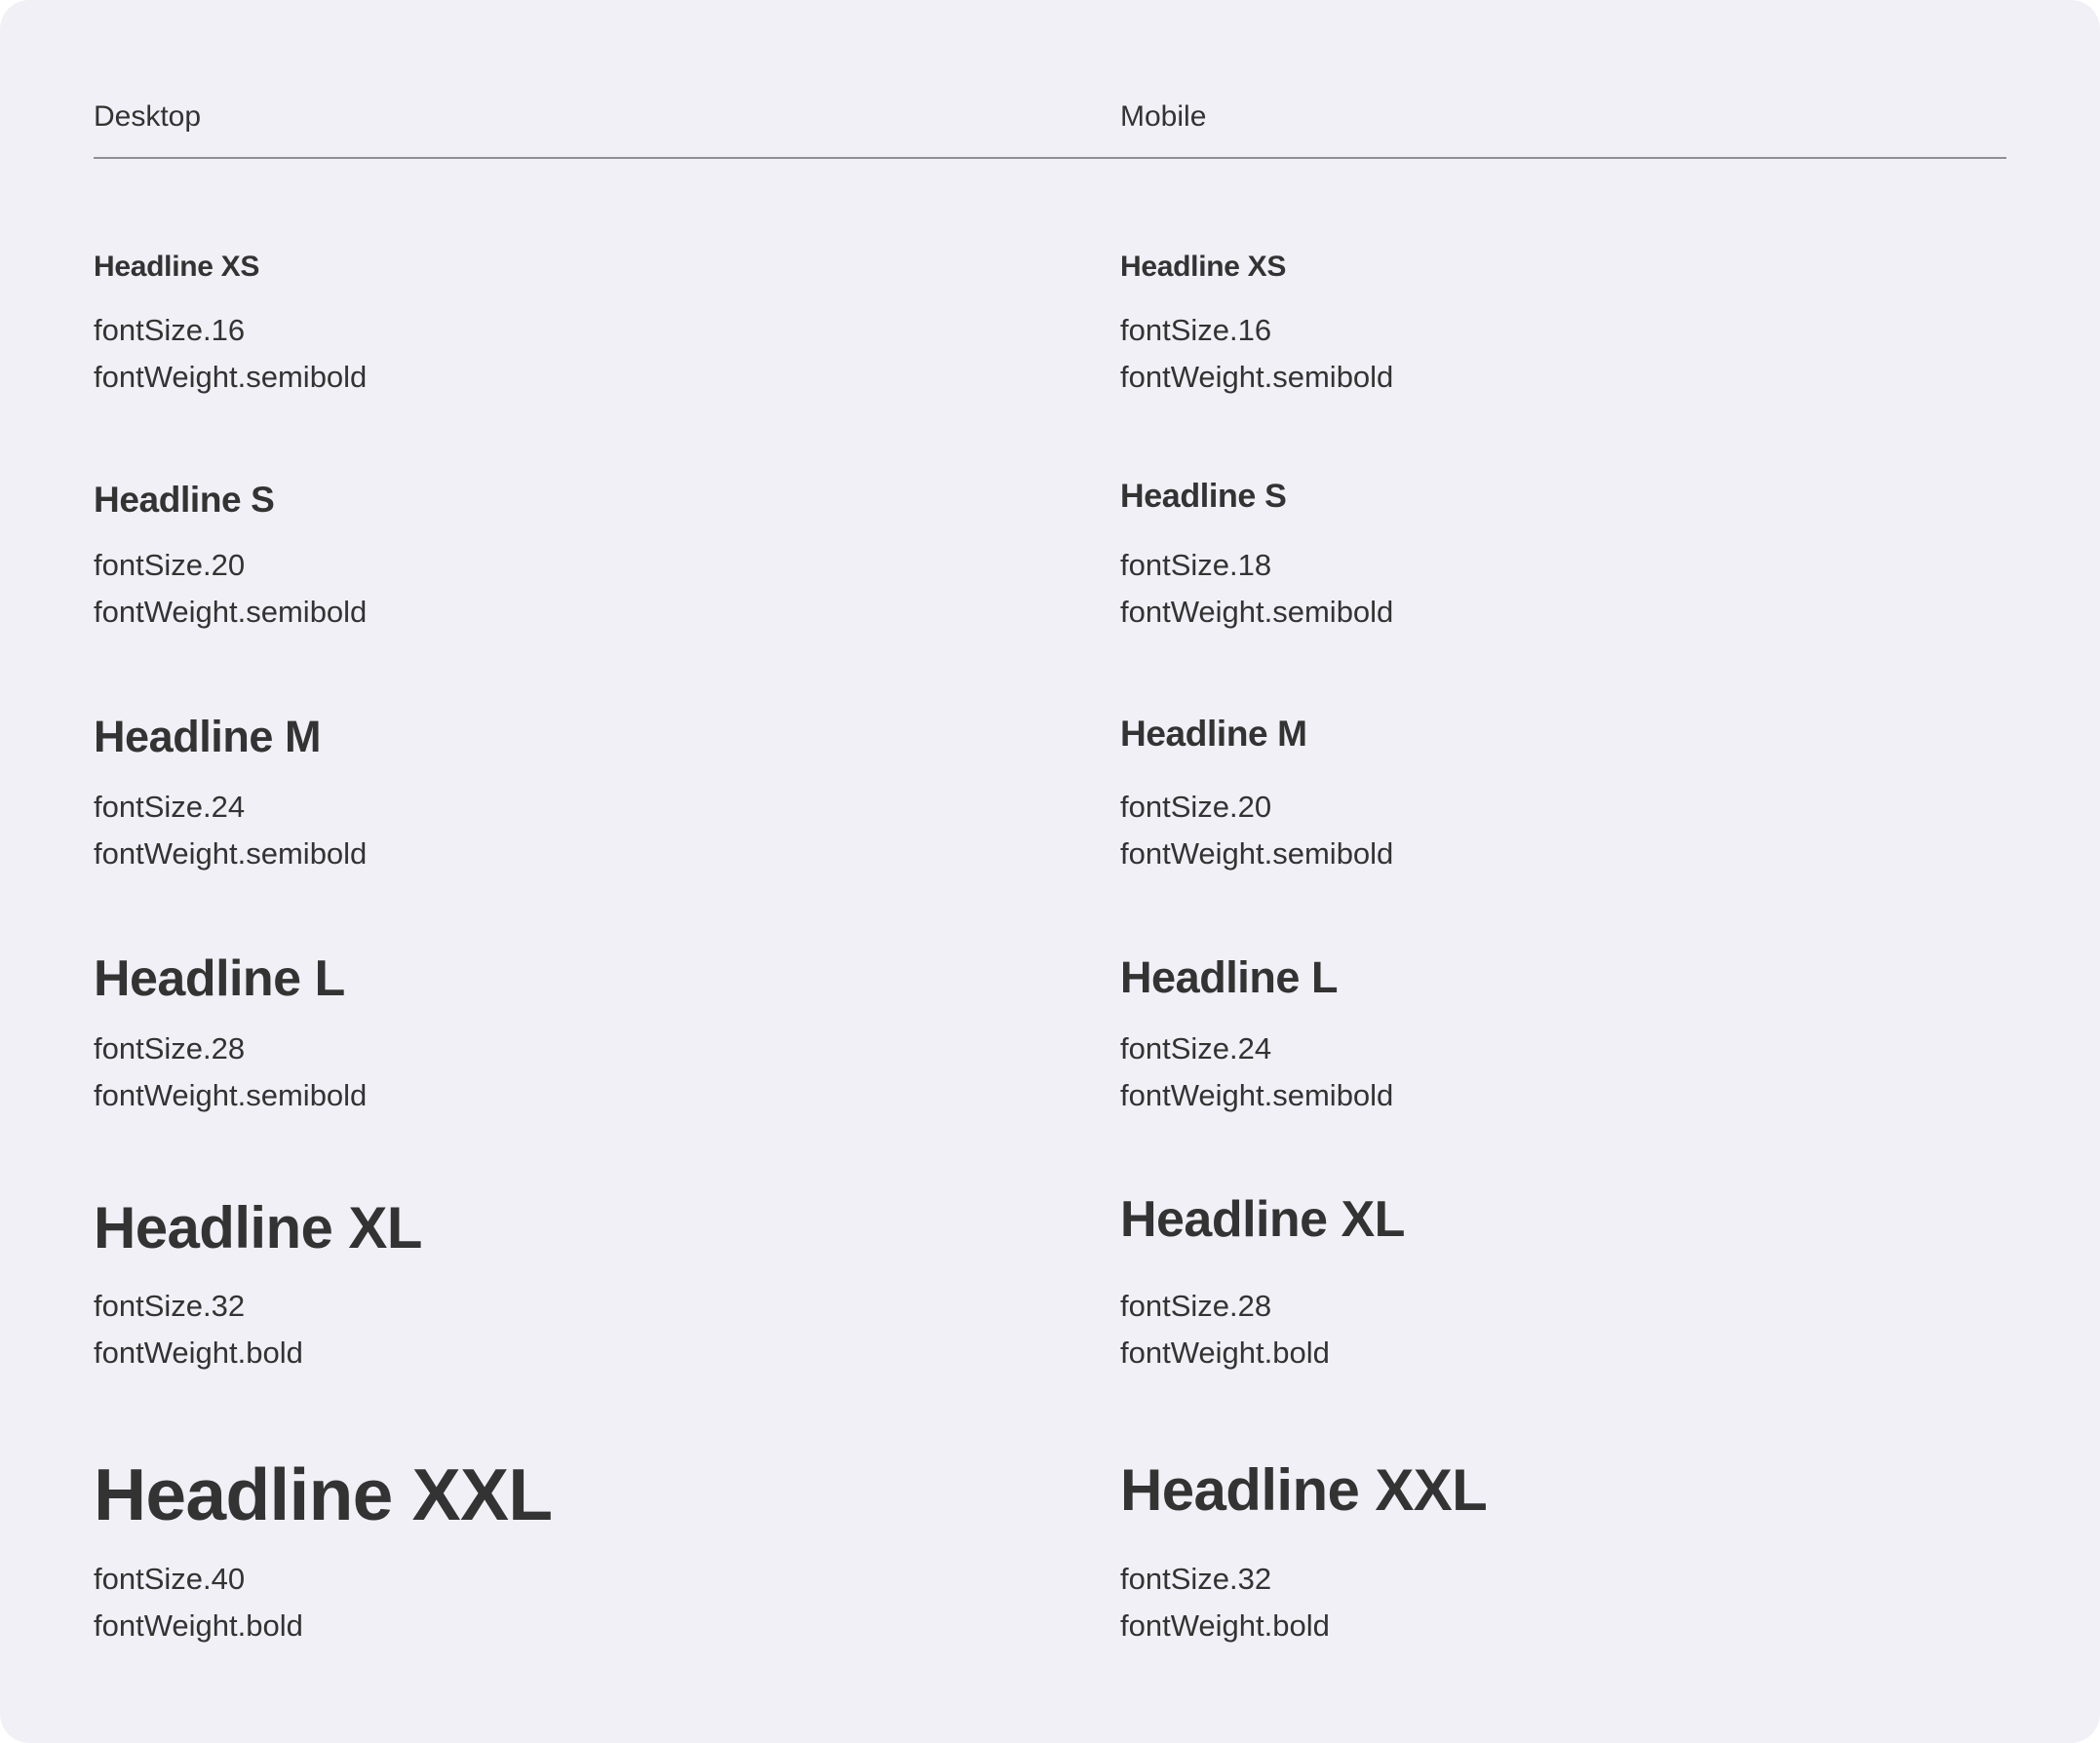 The height and width of the screenshot is (1743, 2100). I want to click on desktop-headline-xs-font-size: fontSize.16, so click(170, 330).